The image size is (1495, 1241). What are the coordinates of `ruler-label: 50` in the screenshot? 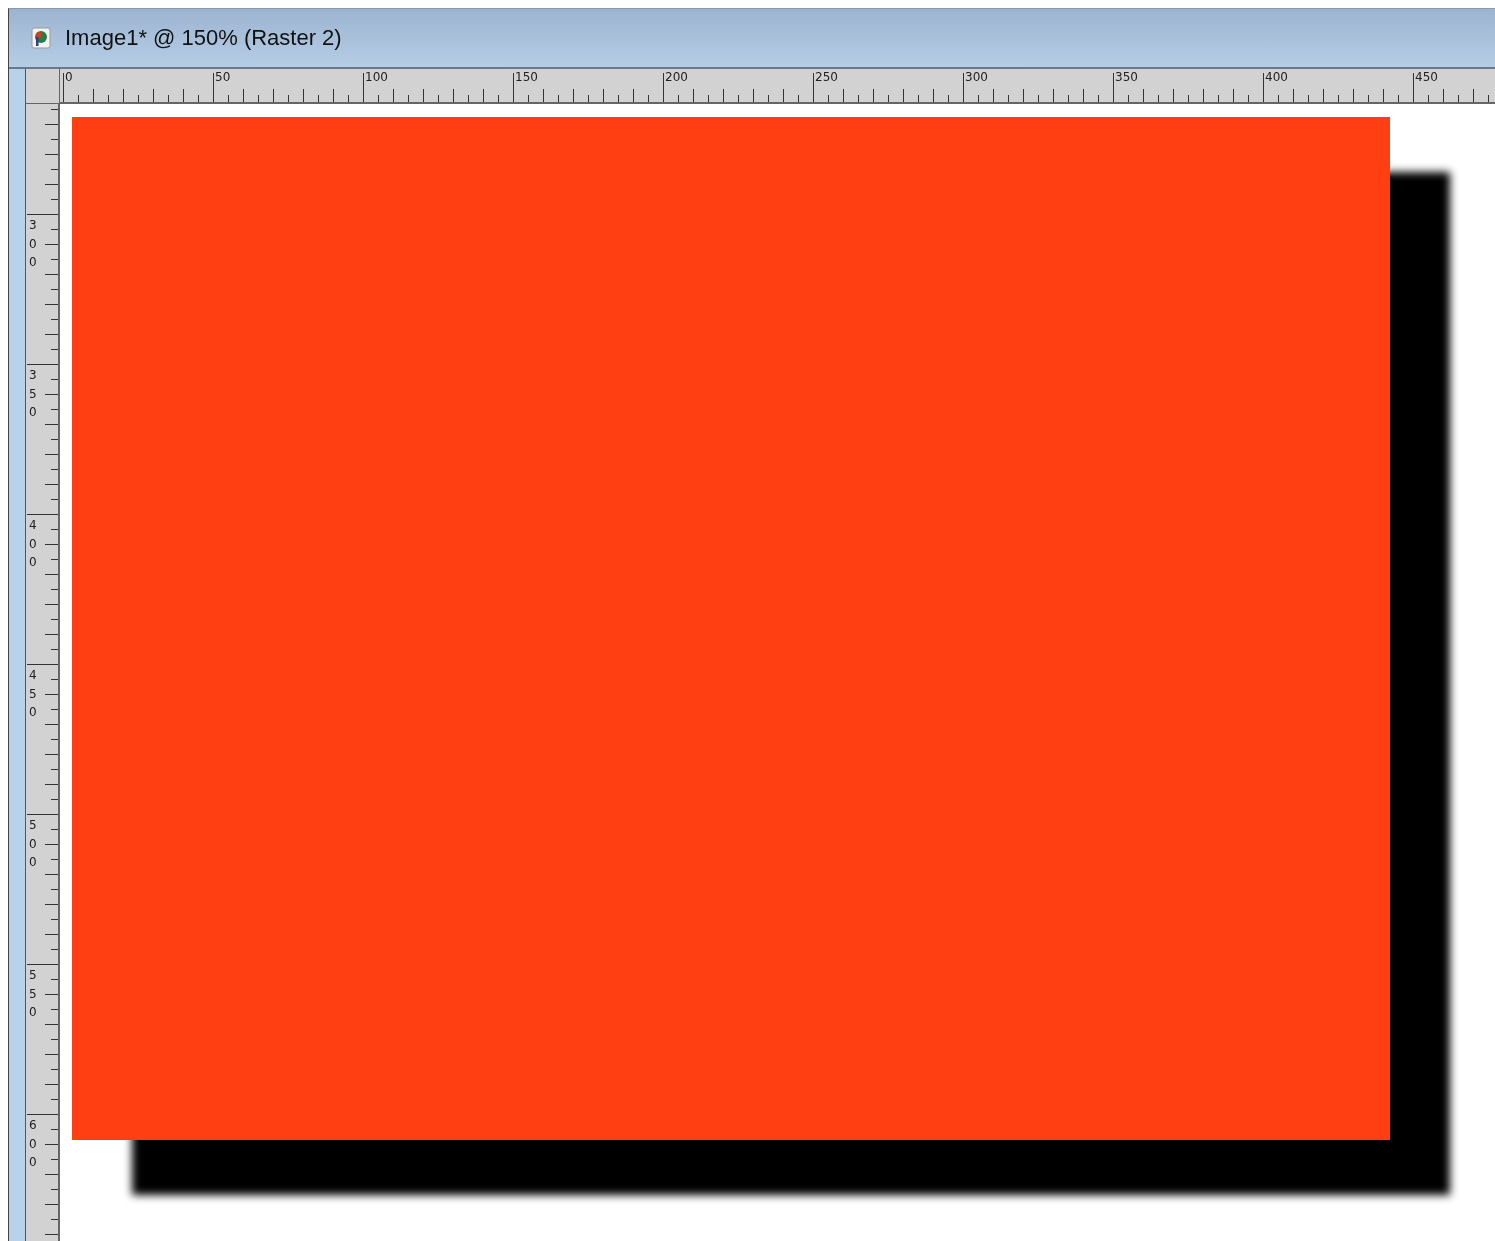 It's located at (223, 77).